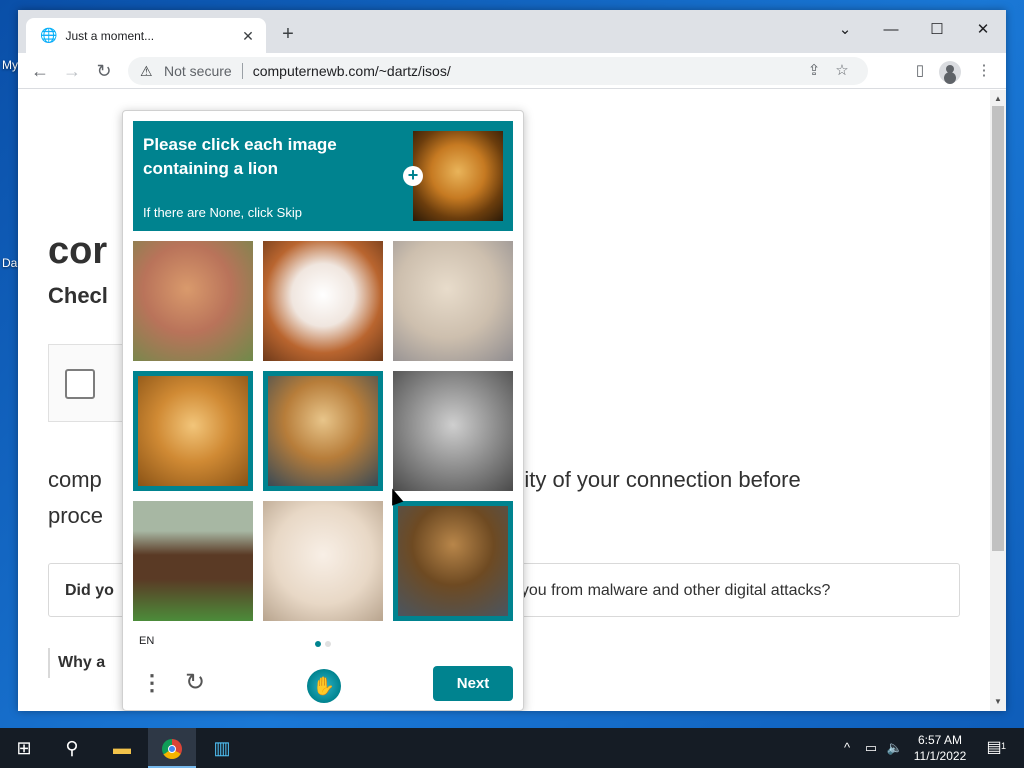  I want to click on faq-did-prefix: Did yo, so click(89, 590).